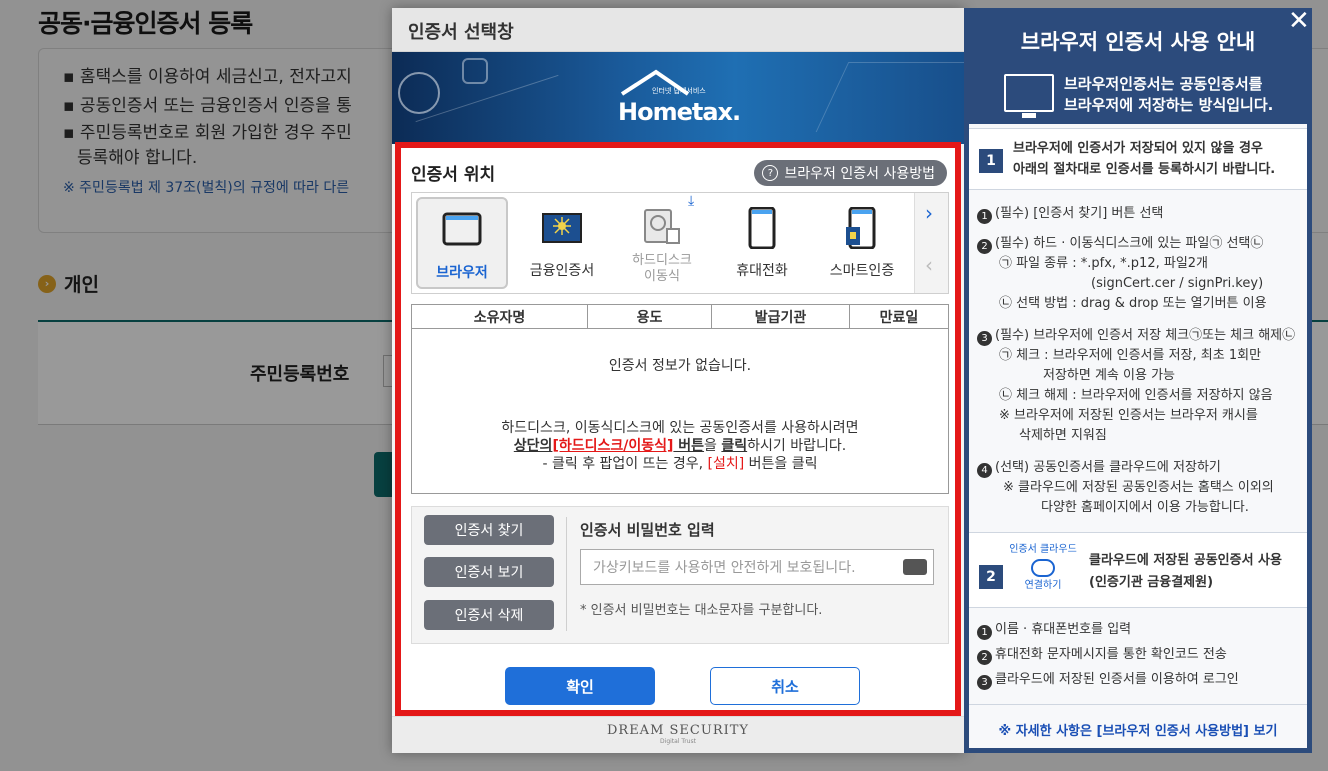  What do you see at coordinates (453, 175) in the screenshot?
I see `cert-location-title: 인증서 위치` at bounding box center [453, 175].